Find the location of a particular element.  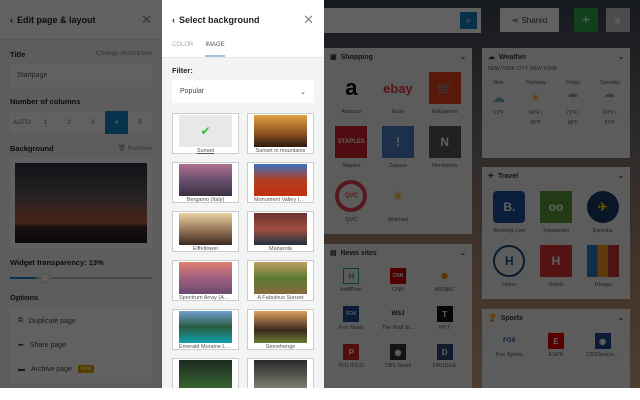

search-icon: ⌕ is located at coordinates (468, 20).